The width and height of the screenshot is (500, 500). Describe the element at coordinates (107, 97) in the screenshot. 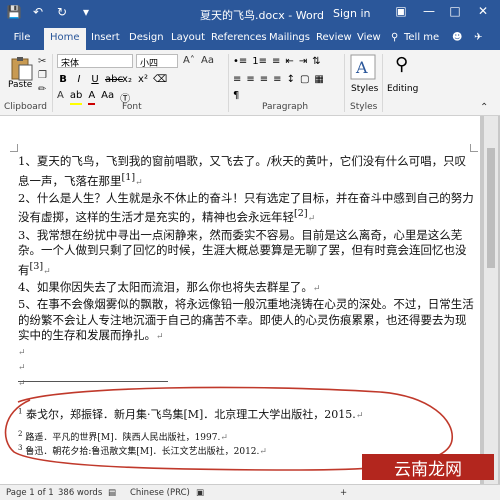

I see `char-shading-icon: Aa` at that location.